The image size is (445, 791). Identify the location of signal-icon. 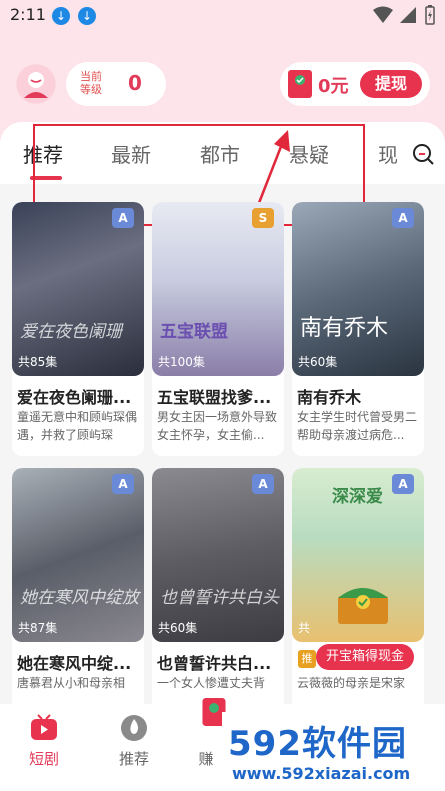
(408, 15).